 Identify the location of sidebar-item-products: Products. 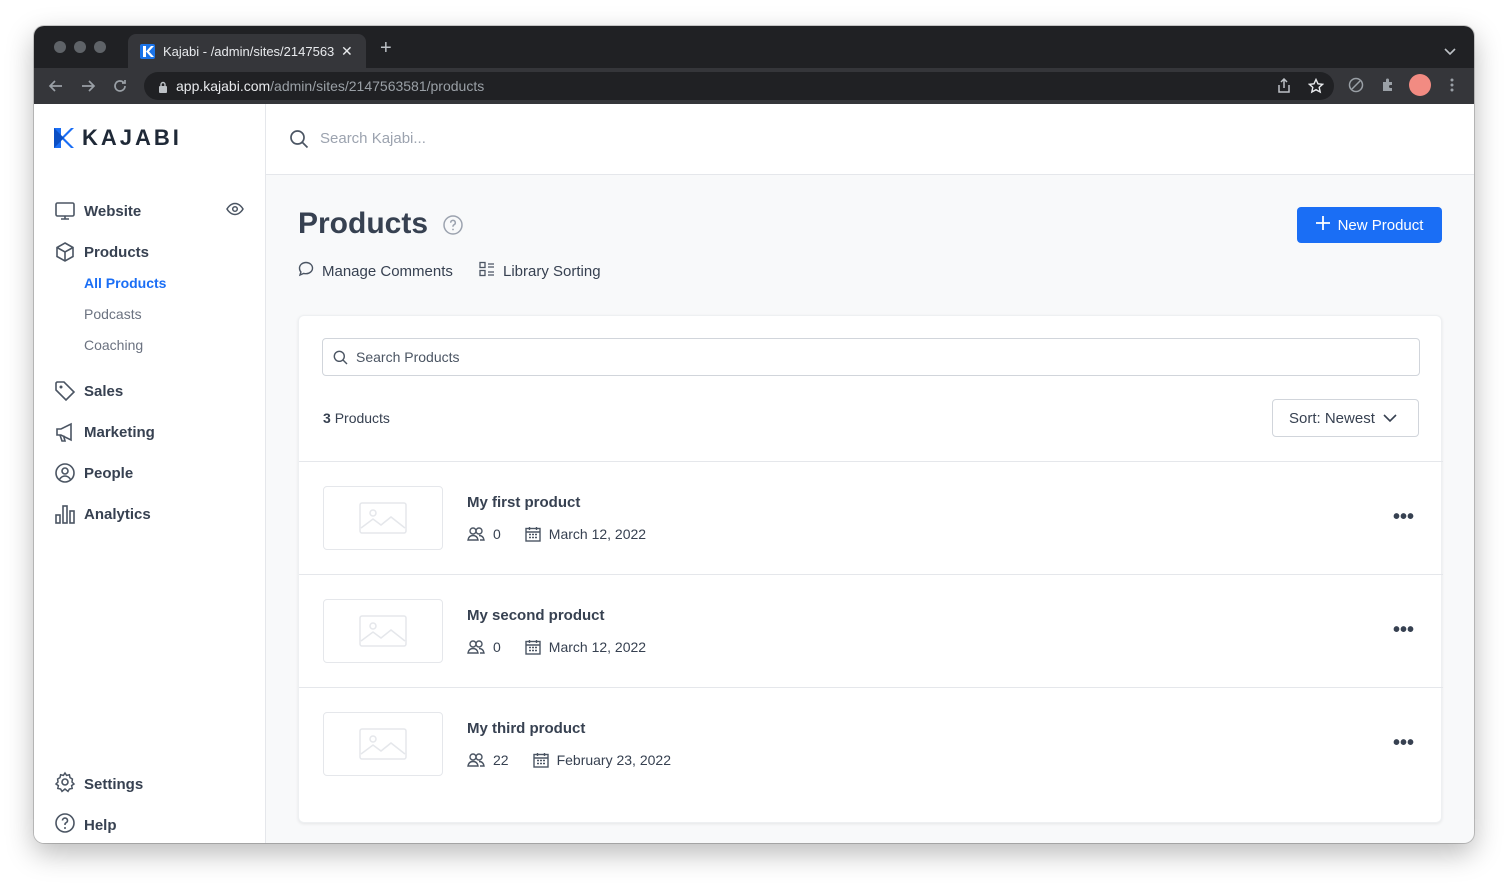
(101, 252).